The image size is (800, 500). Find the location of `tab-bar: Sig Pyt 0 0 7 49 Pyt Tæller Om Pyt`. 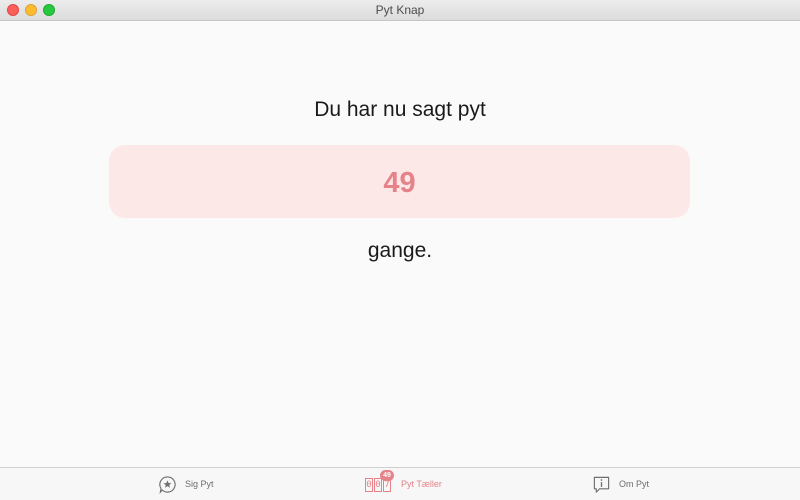

tab-bar: Sig Pyt 0 0 7 49 Pyt Tæller Om Pyt is located at coordinates (400, 483).